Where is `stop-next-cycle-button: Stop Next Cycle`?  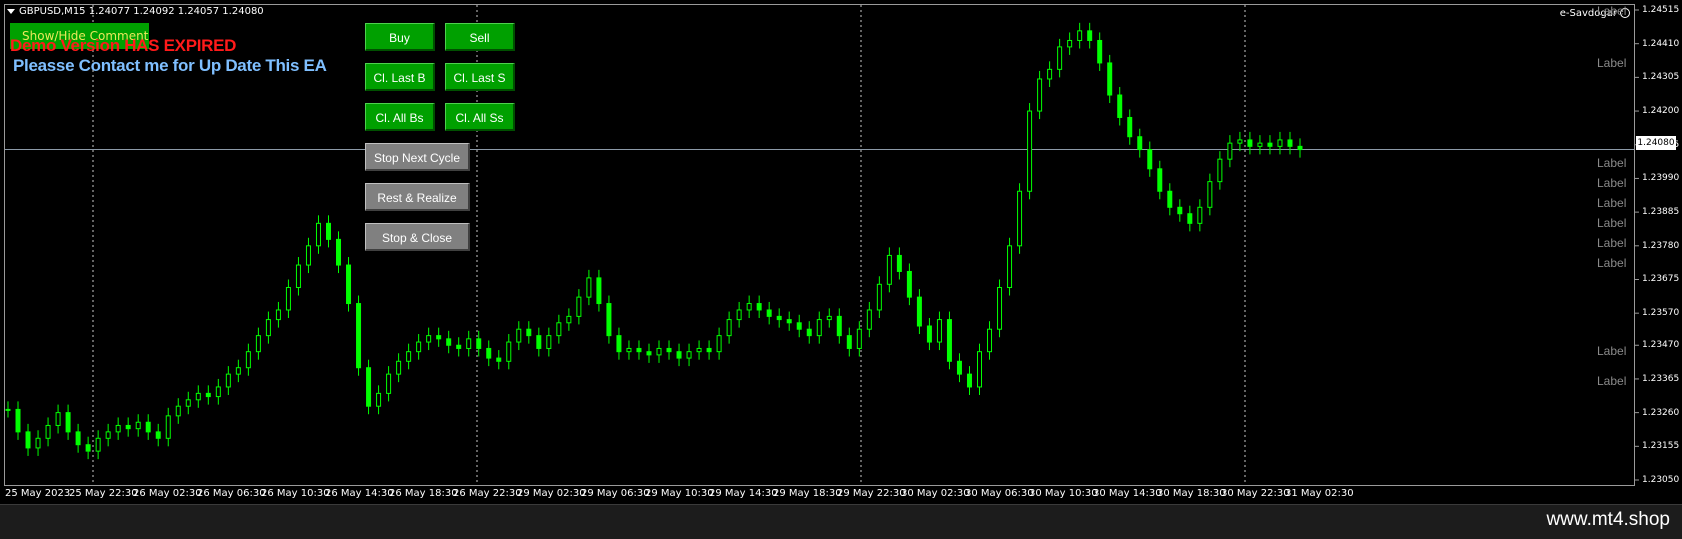 stop-next-cycle-button: Stop Next Cycle is located at coordinates (417, 157).